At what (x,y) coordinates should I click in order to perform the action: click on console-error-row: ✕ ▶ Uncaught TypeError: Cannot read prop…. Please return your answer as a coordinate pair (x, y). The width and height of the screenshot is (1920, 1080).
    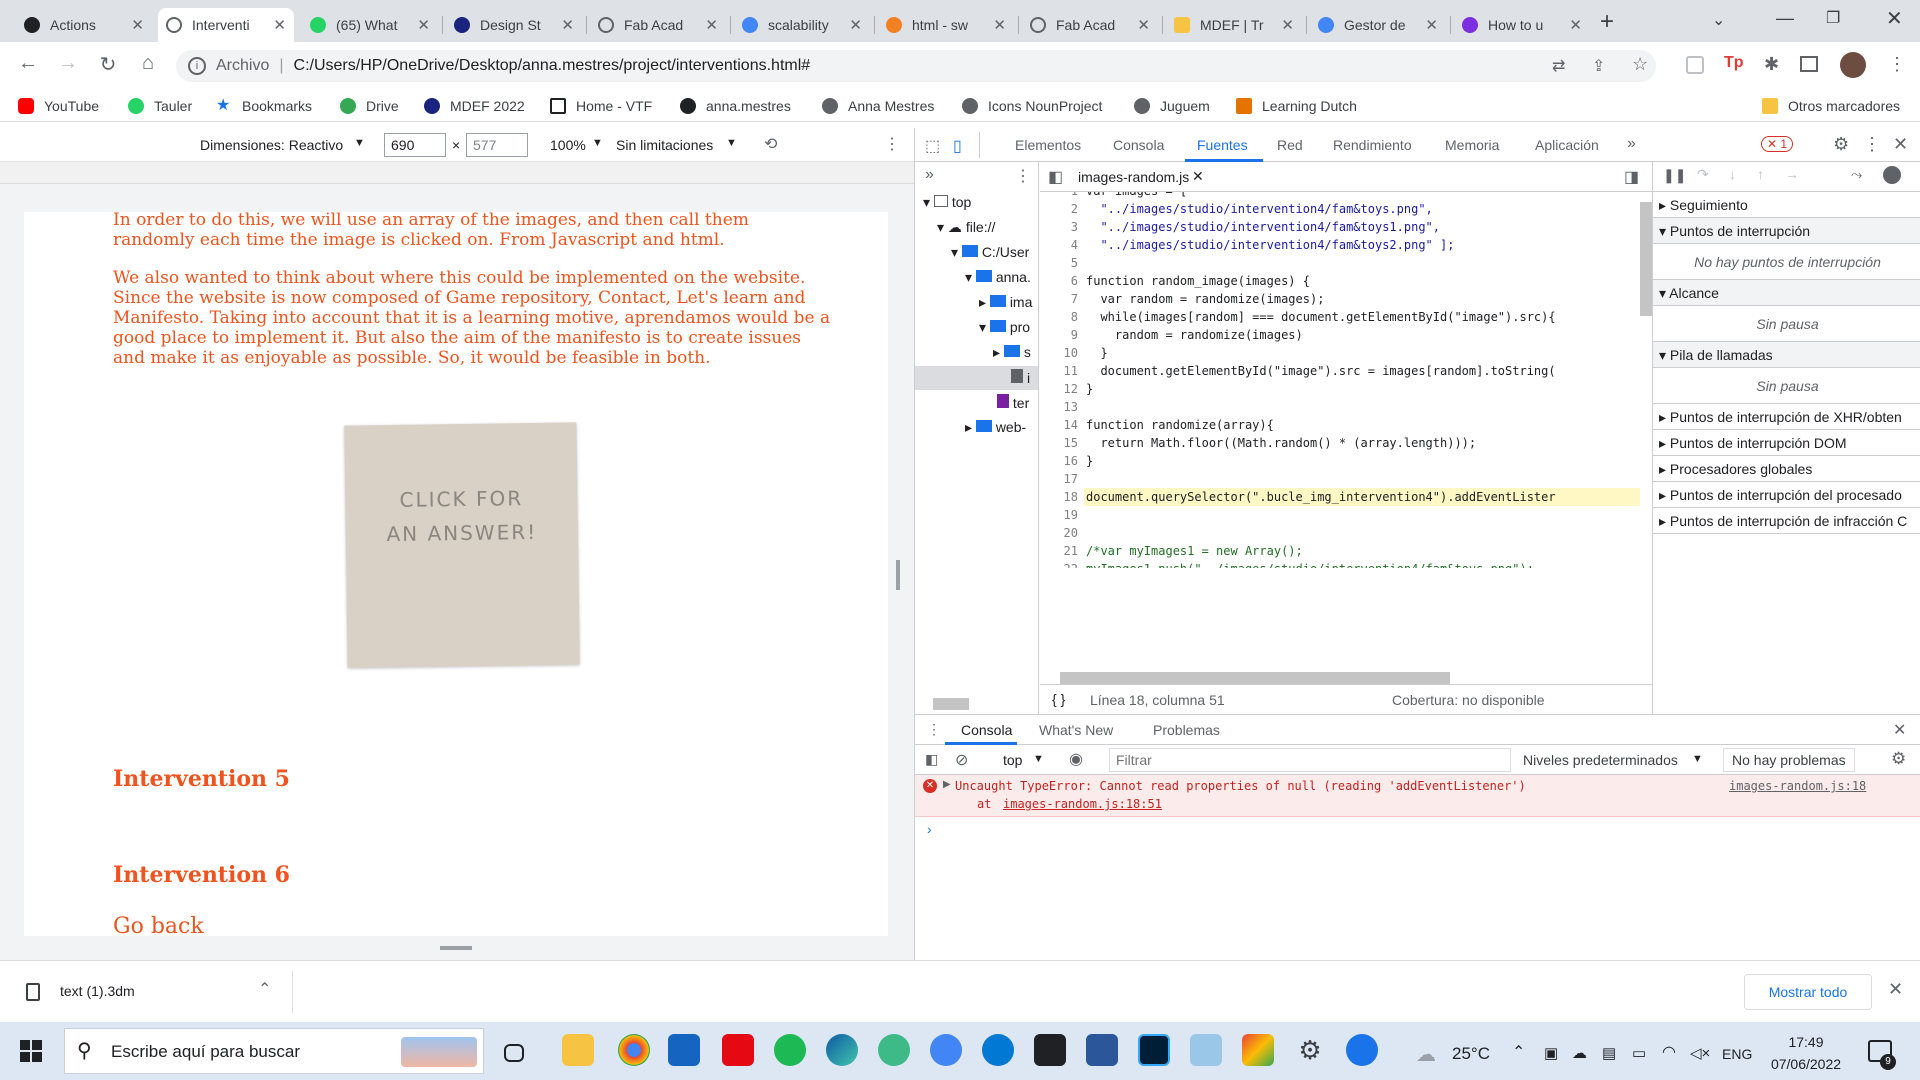
    Looking at the image, I should click on (1417, 796).